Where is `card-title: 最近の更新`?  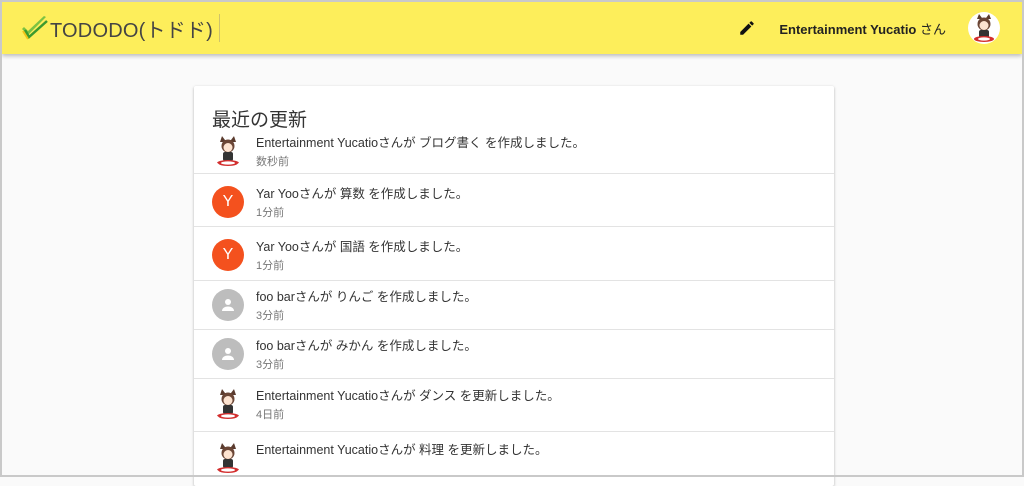 card-title: 最近の更新 is located at coordinates (260, 120).